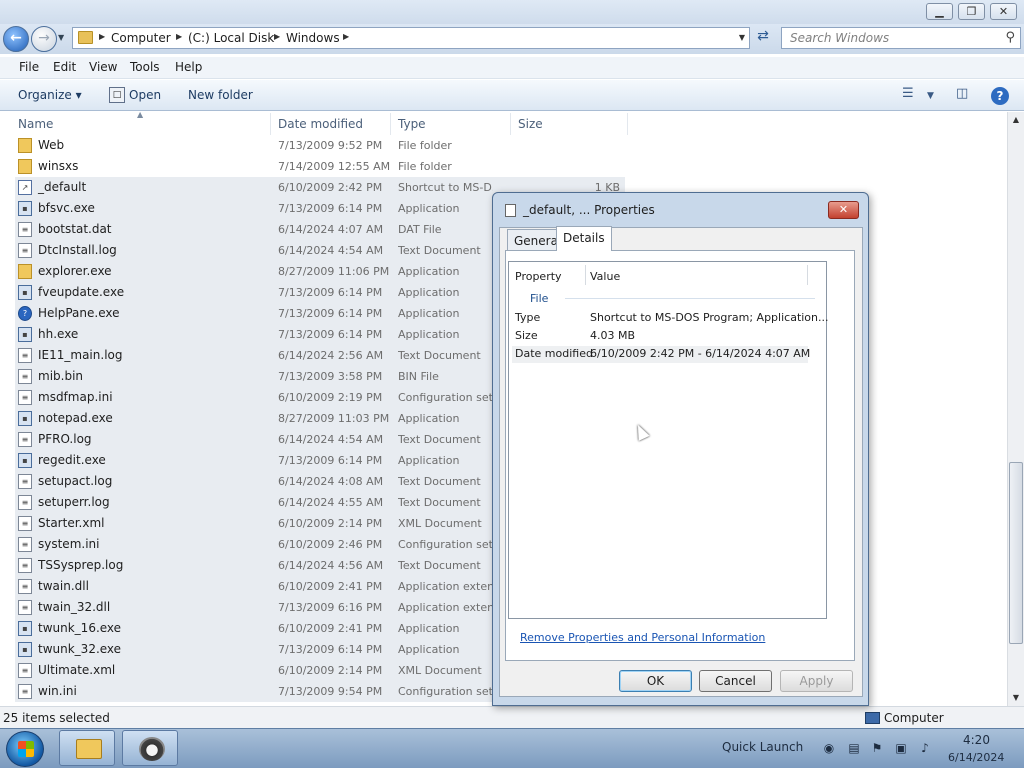 This screenshot has width=1024, height=768. I want to click on file-name: bfsvc.exe, so click(66, 208).